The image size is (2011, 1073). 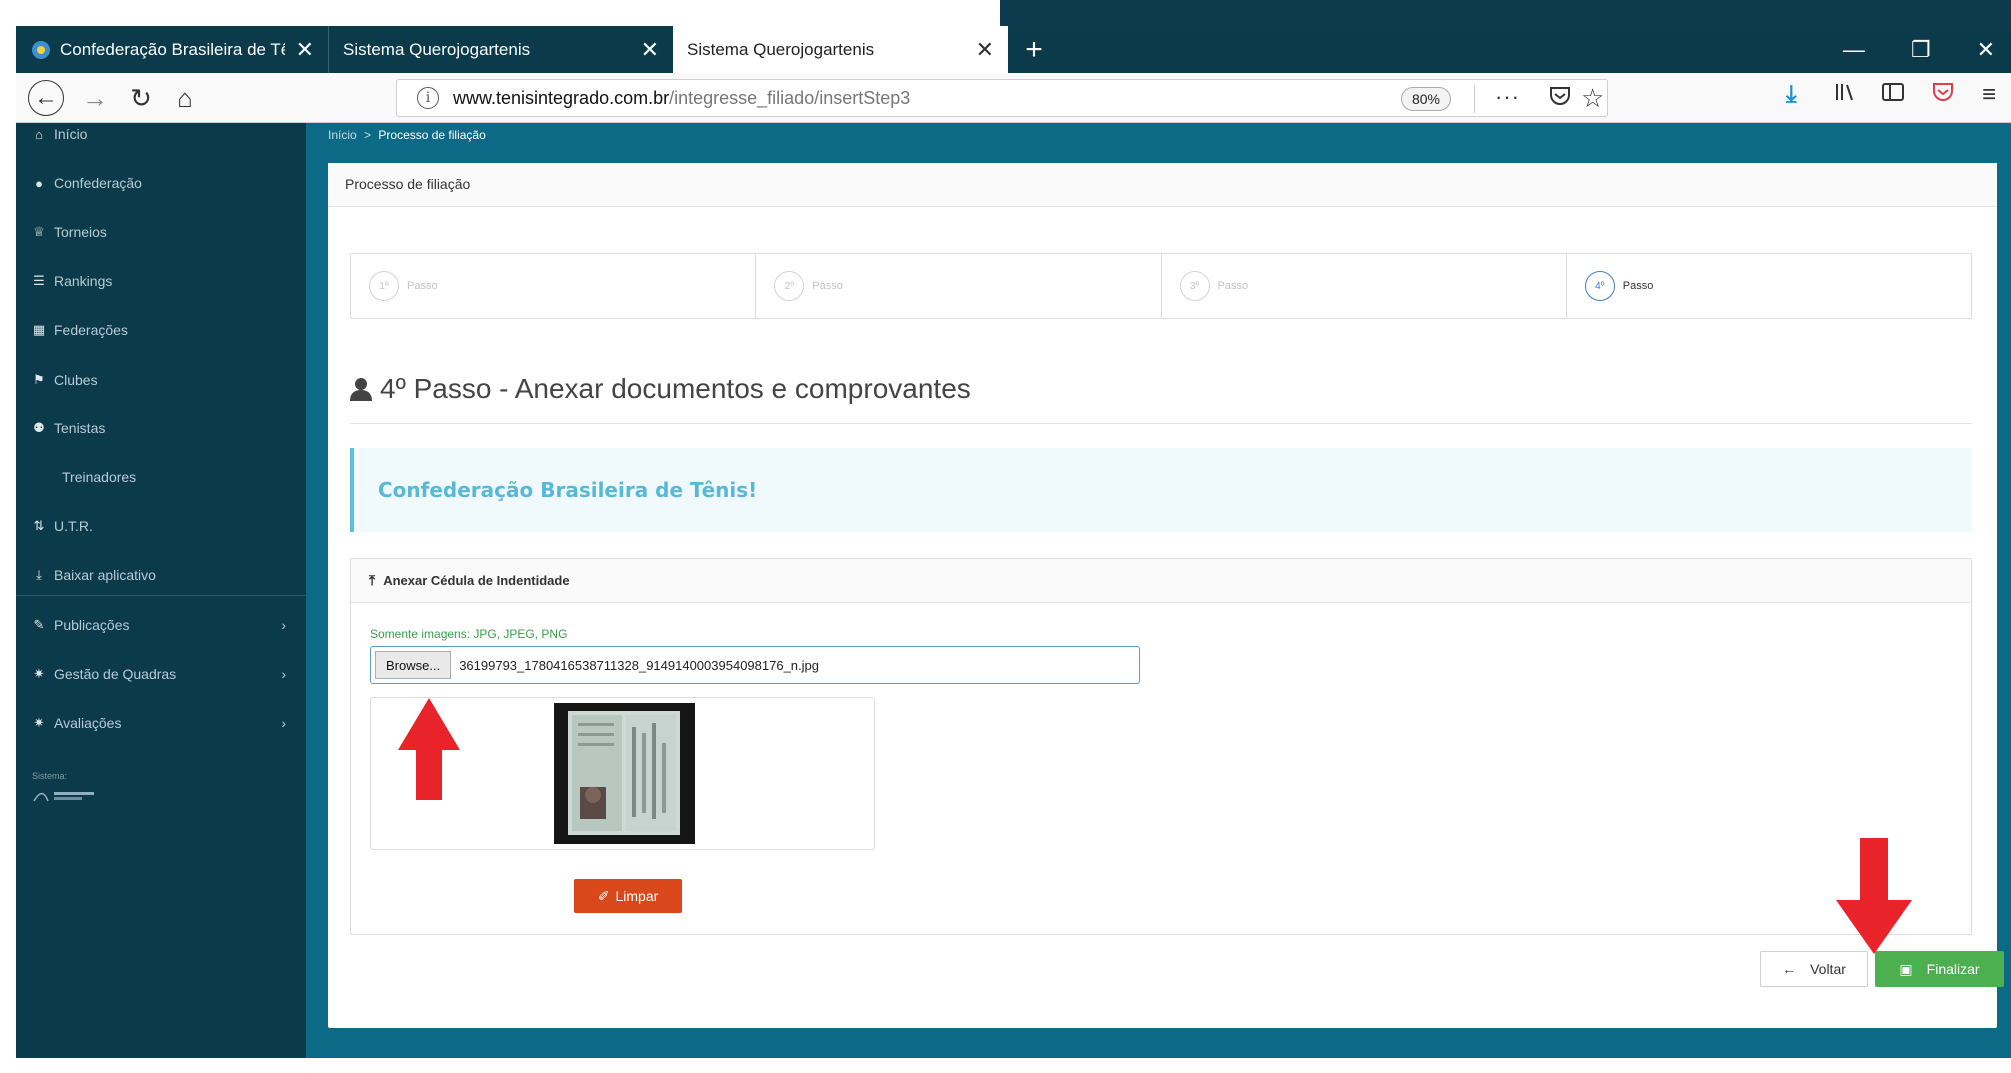 I want to click on sidebar-item-federacoes: ▦ Federações, so click(x=161, y=330).